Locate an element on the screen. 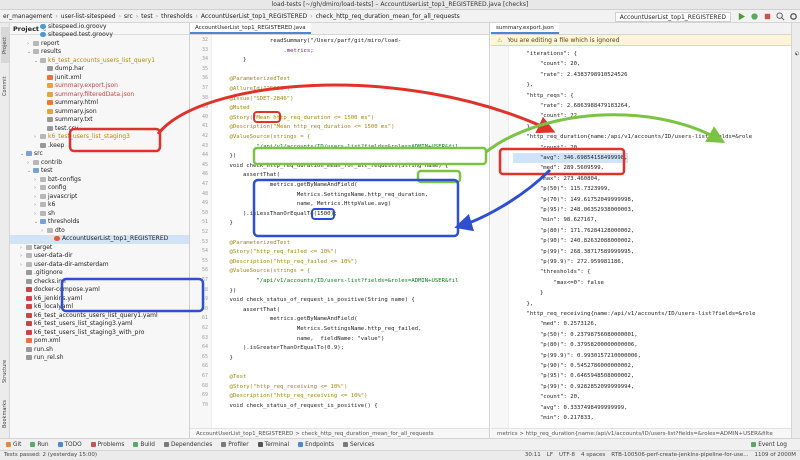 The image size is (800, 460). tree-item: dump.har is located at coordinates (99, 69).